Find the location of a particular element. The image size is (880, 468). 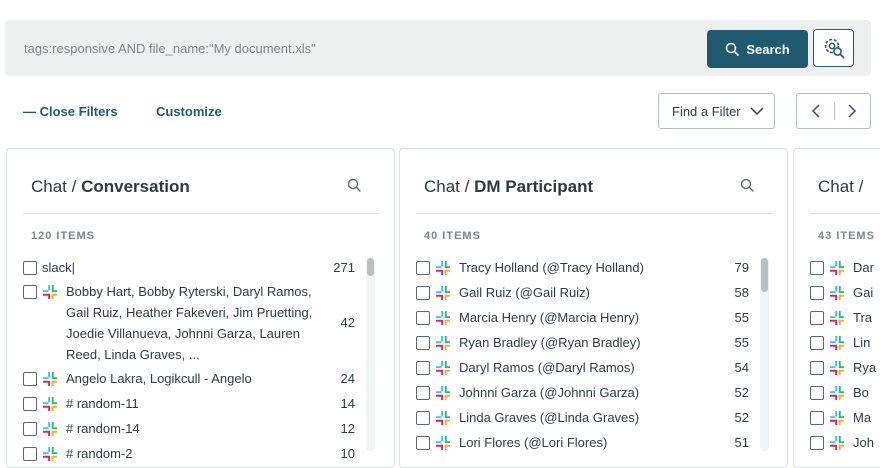

close-filters-link: — Close Filters is located at coordinates (70, 111).